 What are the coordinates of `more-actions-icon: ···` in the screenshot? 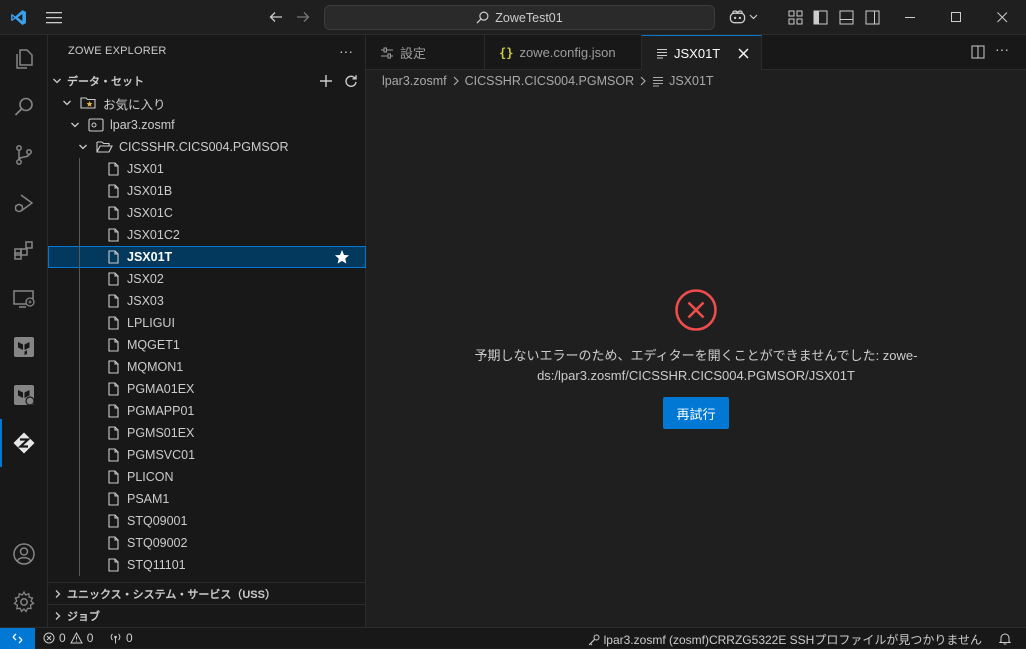 It's located at (346, 51).